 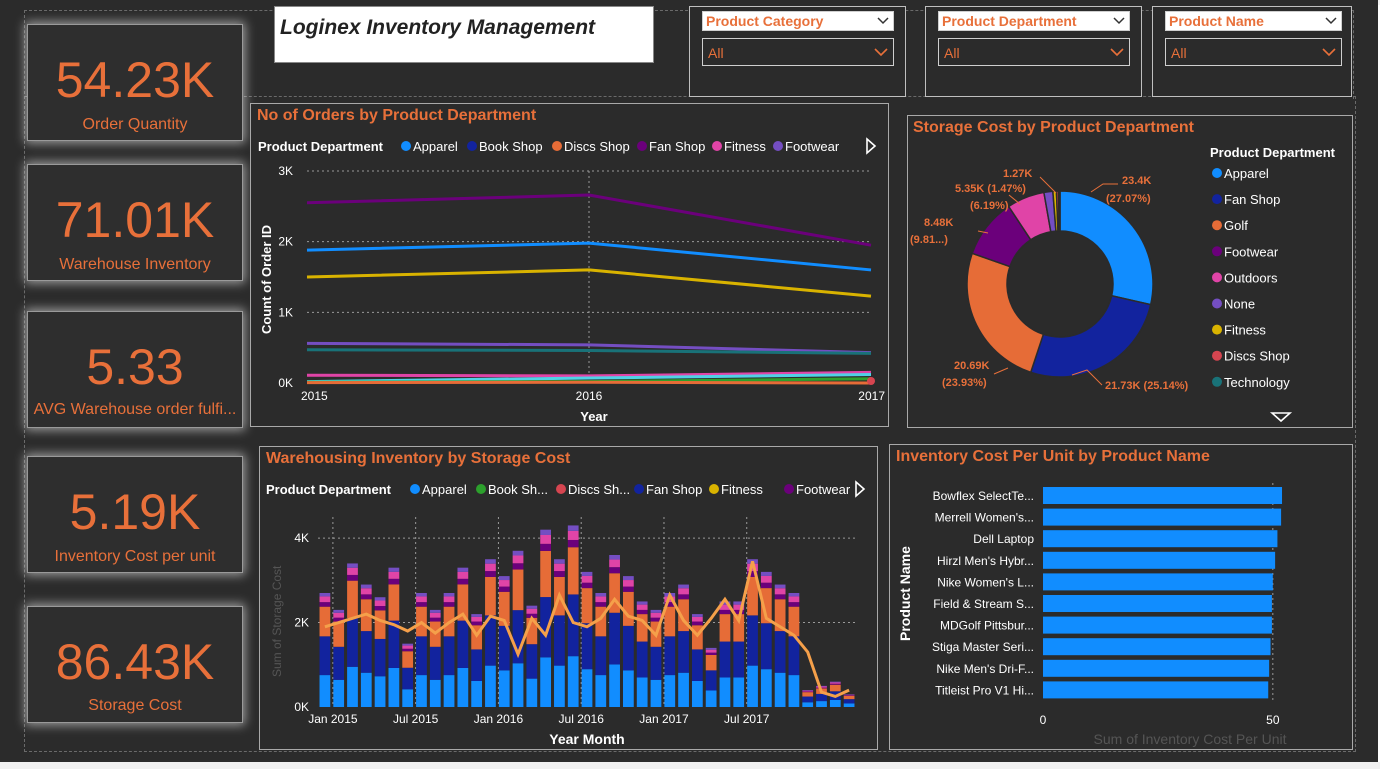 What do you see at coordinates (135, 514) in the screenshot?
I see `kpi-card-inventory-cost-per-unit: 5.19K Inventory Cost per unit` at bounding box center [135, 514].